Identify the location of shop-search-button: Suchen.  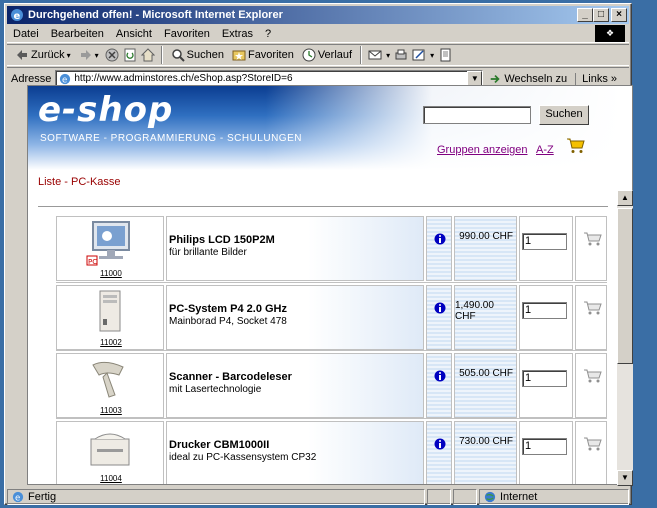
(564, 115).